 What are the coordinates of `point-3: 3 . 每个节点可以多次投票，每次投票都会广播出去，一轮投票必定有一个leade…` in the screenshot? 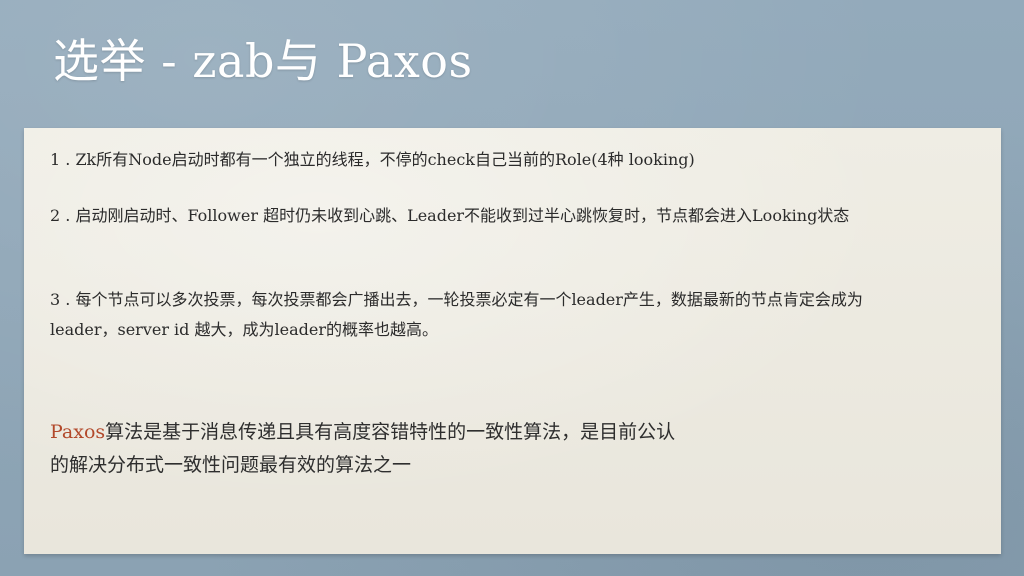 It's located at (456, 314).